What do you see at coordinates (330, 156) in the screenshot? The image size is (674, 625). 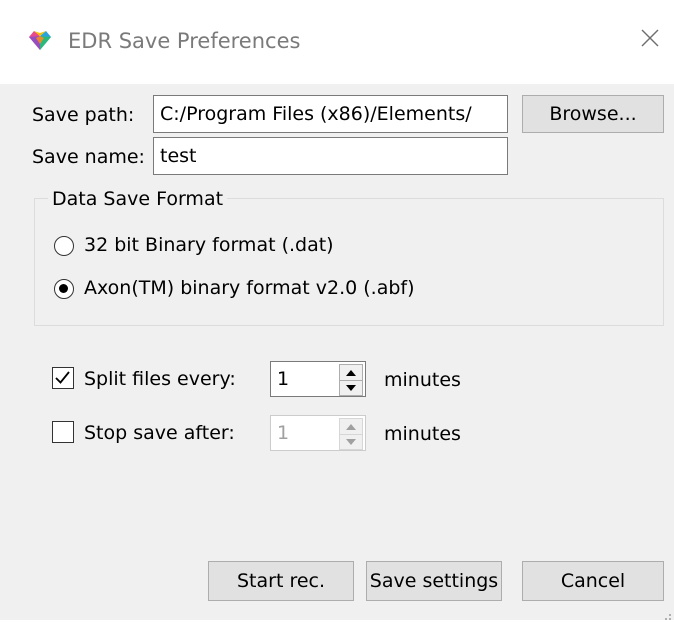 I see `save-name-input: test` at bounding box center [330, 156].